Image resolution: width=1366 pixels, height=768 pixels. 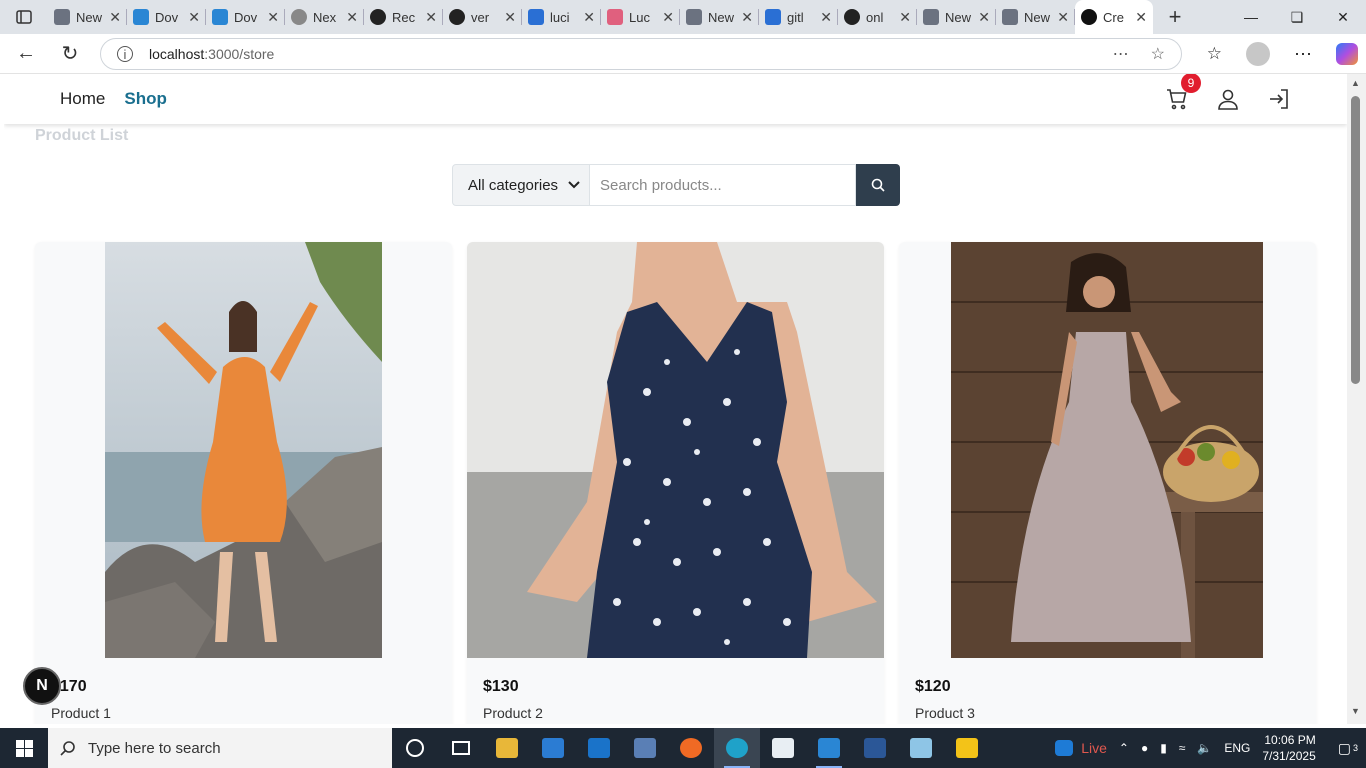 I want to click on browser-tab: luci ✕, so click(x=561, y=17).